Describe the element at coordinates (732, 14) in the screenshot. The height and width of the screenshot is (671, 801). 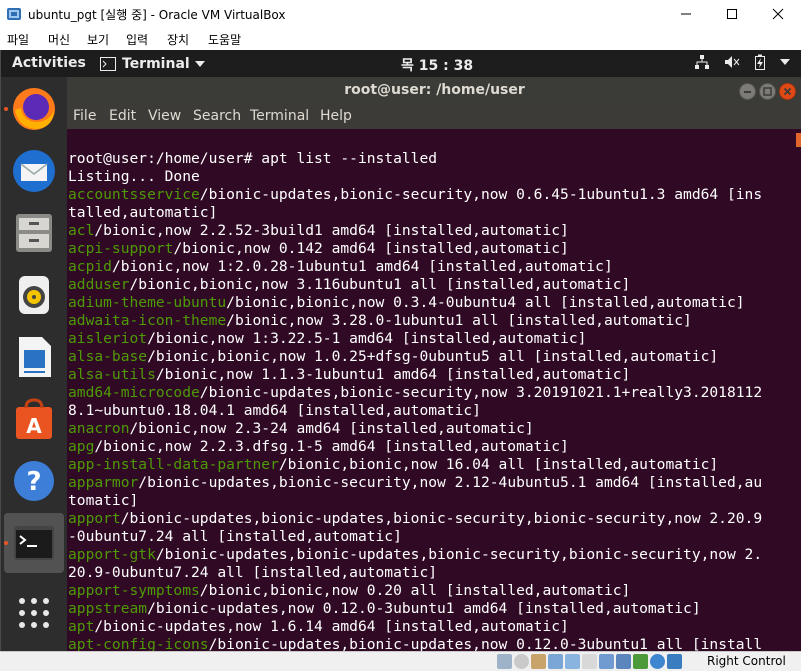
I see `maximize-button` at that location.